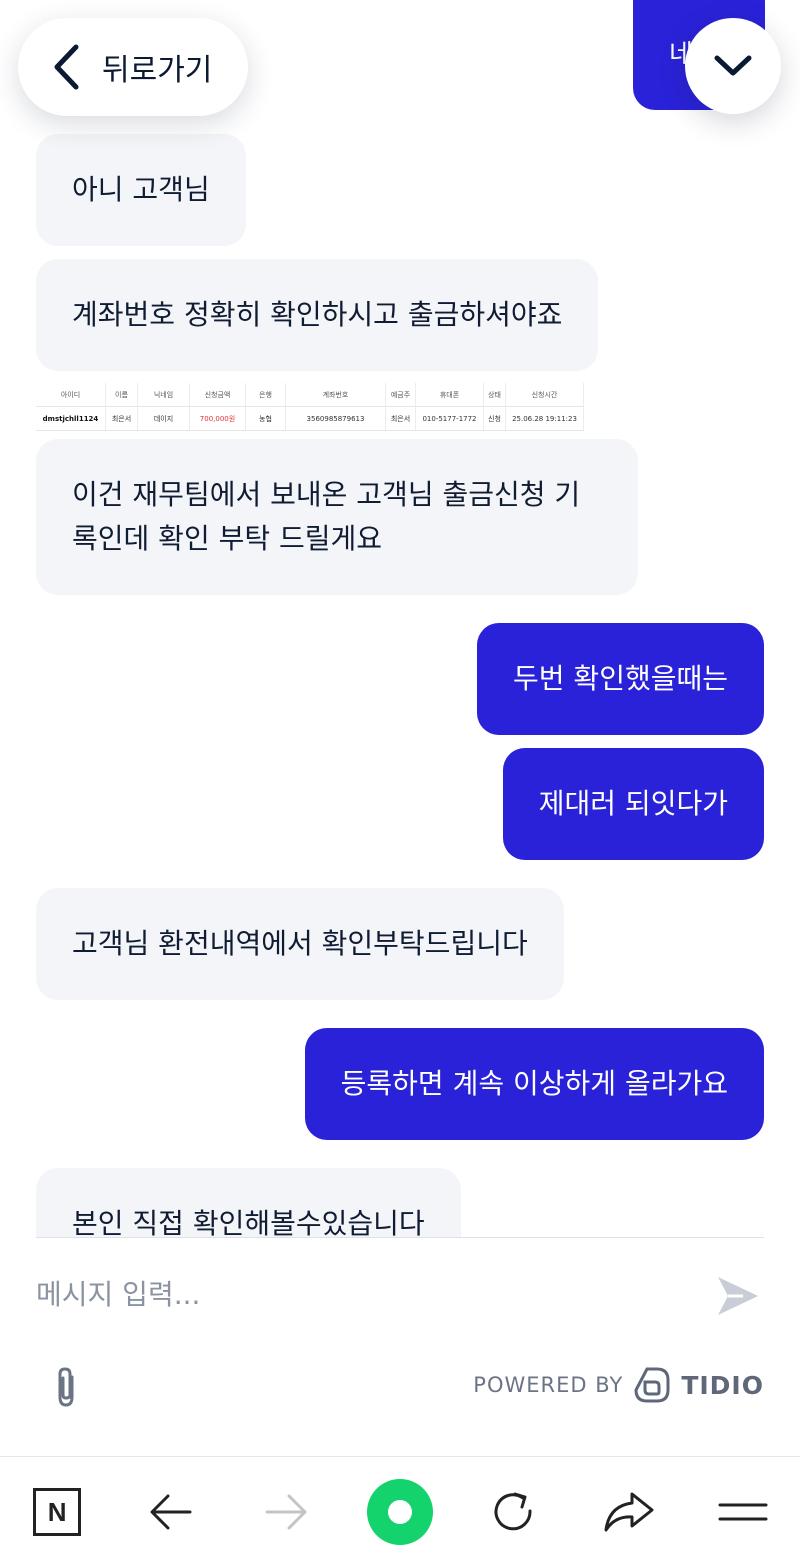 The image size is (800, 1567). Describe the element at coordinates (450, 394) in the screenshot. I see `record-header-cell: 휴대폰` at that location.